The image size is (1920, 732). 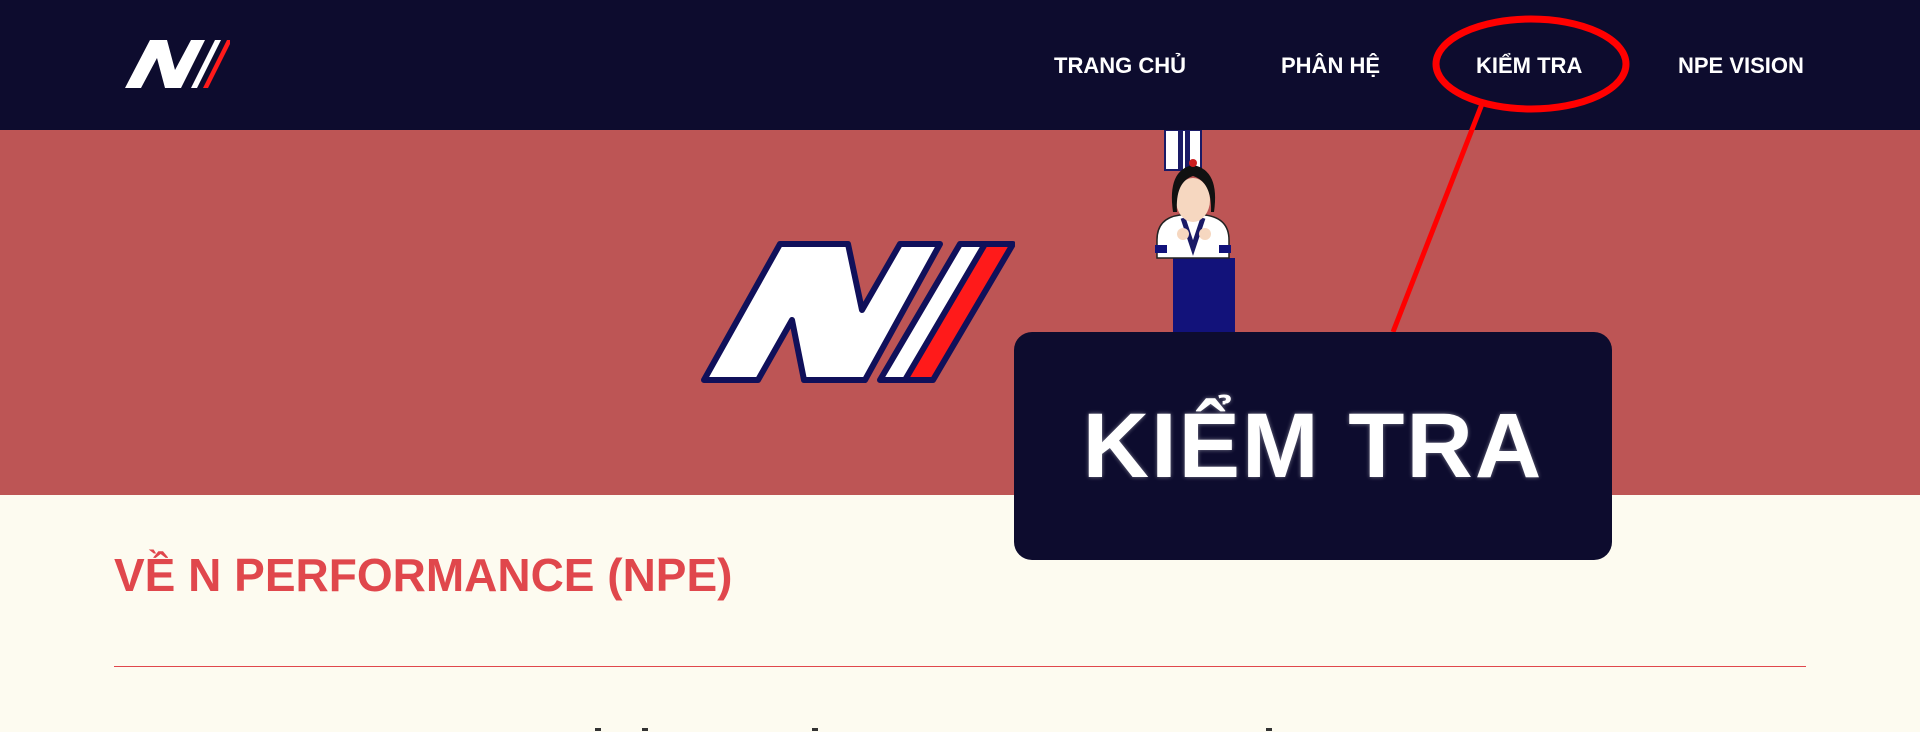 I want to click on cropped-text-line, so click(x=933, y=729).